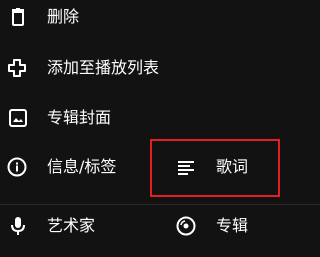 This screenshot has height=257, width=320. I want to click on menu-item-label: 专辑封面, so click(79, 117).